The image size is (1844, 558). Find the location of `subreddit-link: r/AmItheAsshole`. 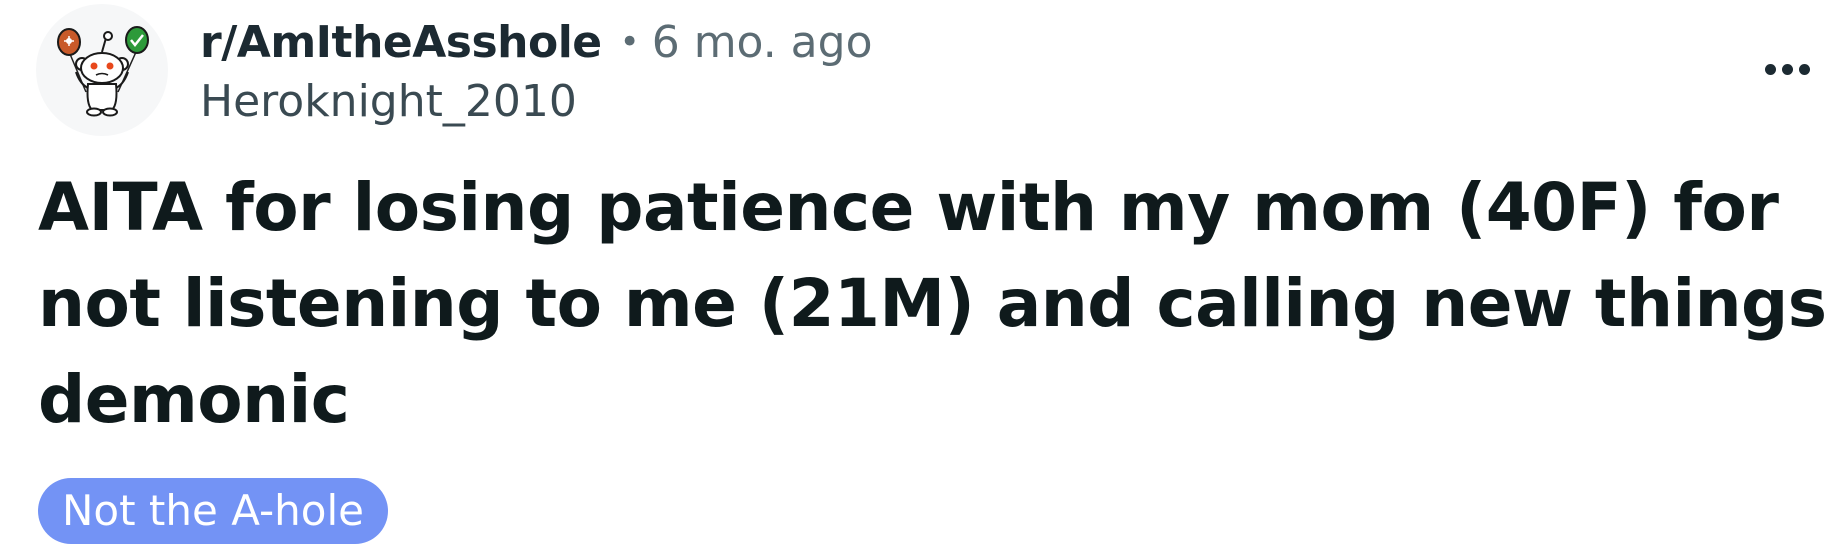

subreddit-link: r/AmItheAsshole is located at coordinates (401, 42).